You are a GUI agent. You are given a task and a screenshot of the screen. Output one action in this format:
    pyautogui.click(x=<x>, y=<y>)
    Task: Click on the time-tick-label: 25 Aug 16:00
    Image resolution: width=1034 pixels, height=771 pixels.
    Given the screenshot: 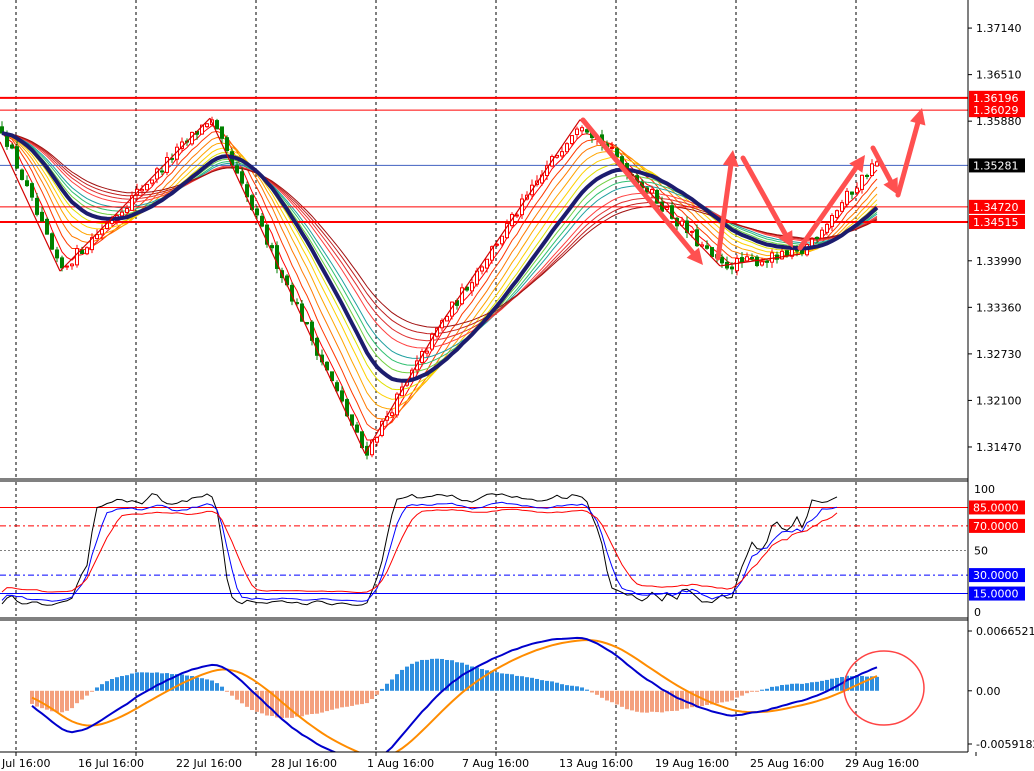 What is the action you would take?
    pyautogui.click(x=787, y=763)
    